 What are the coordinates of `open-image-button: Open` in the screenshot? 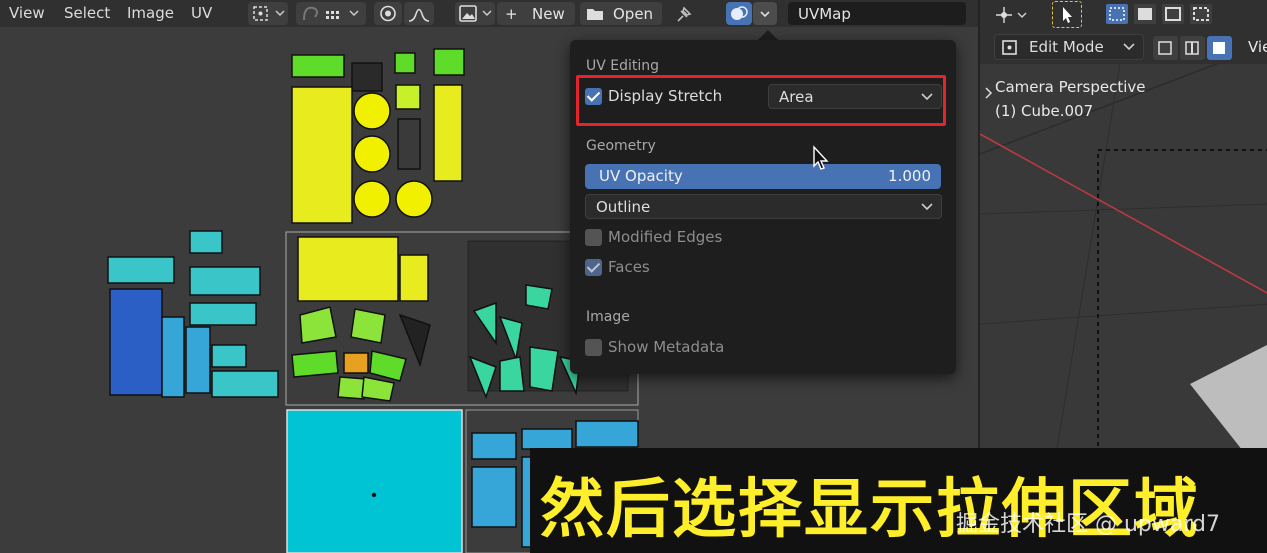 It's located at (621, 13).